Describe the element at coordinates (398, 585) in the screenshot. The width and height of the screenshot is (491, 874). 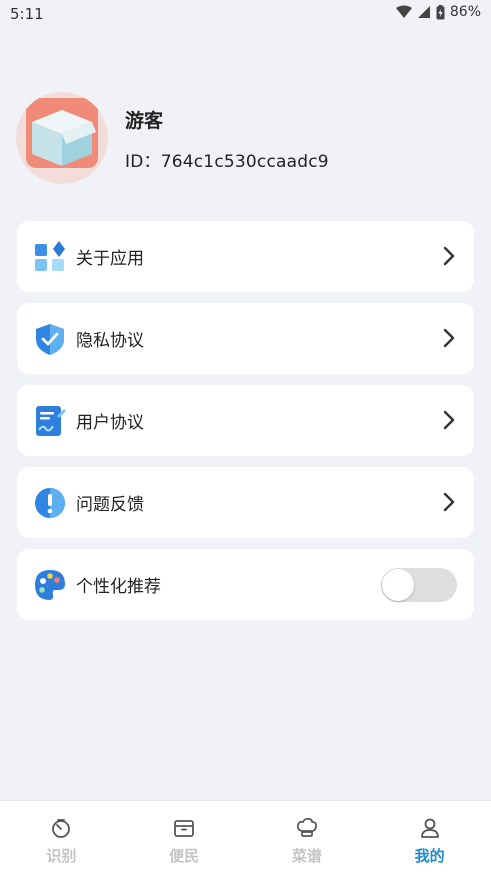
I see `toggle-knob` at that location.